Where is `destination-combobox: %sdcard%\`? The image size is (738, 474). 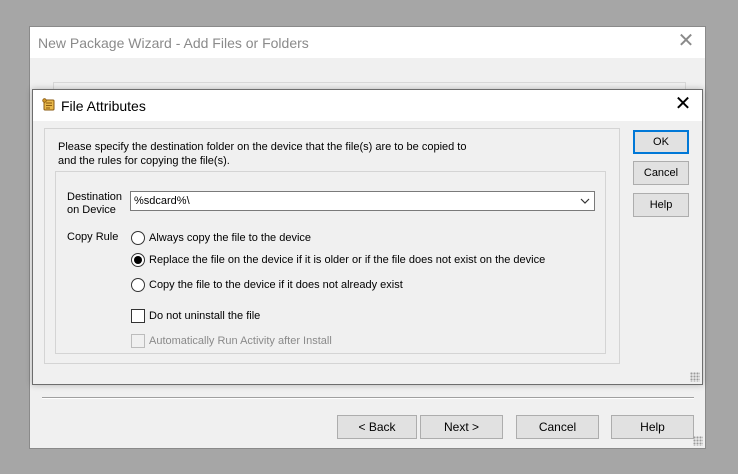
destination-combobox: %sdcard%\ is located at coordinates (362, 201).